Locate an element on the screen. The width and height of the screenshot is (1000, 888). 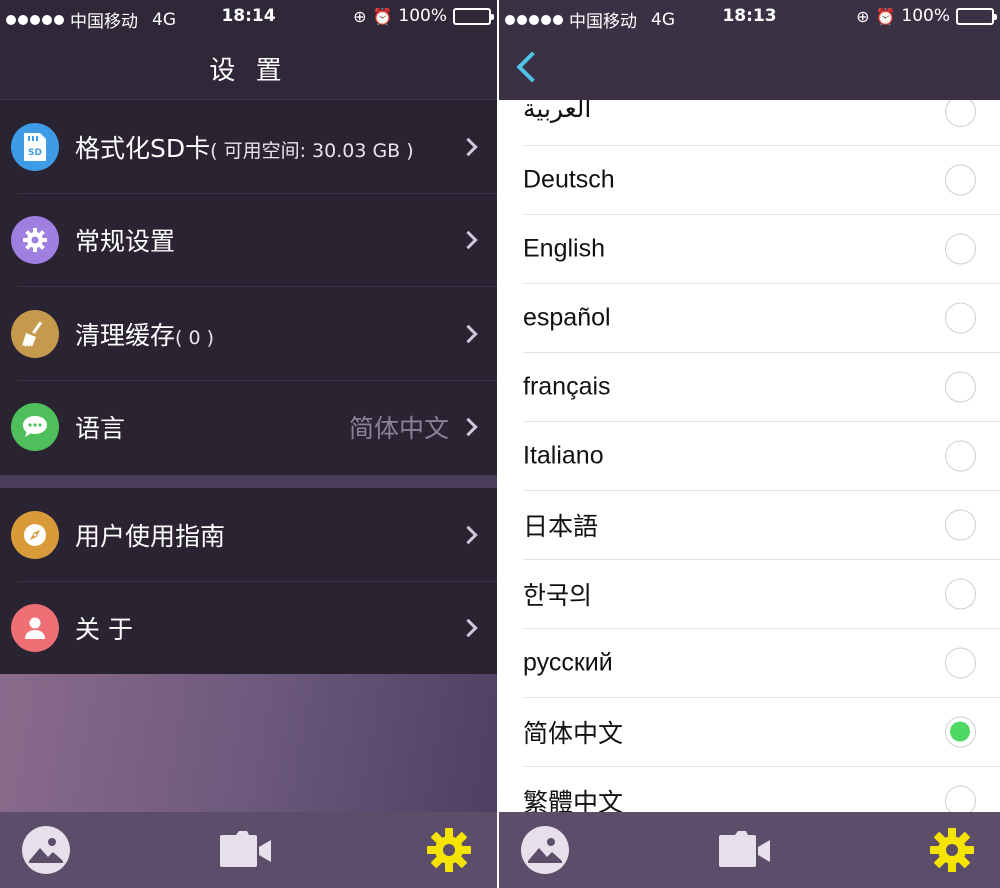
language-option: Deutsch is located at coordinates (761, 180).